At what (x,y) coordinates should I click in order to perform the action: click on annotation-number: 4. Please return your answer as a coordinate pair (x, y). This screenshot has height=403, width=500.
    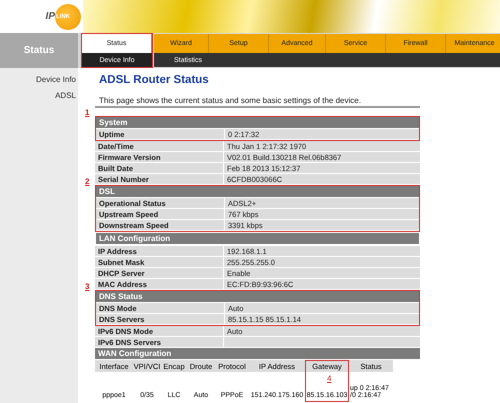
    Looking at the image, I should click on (329, 378).